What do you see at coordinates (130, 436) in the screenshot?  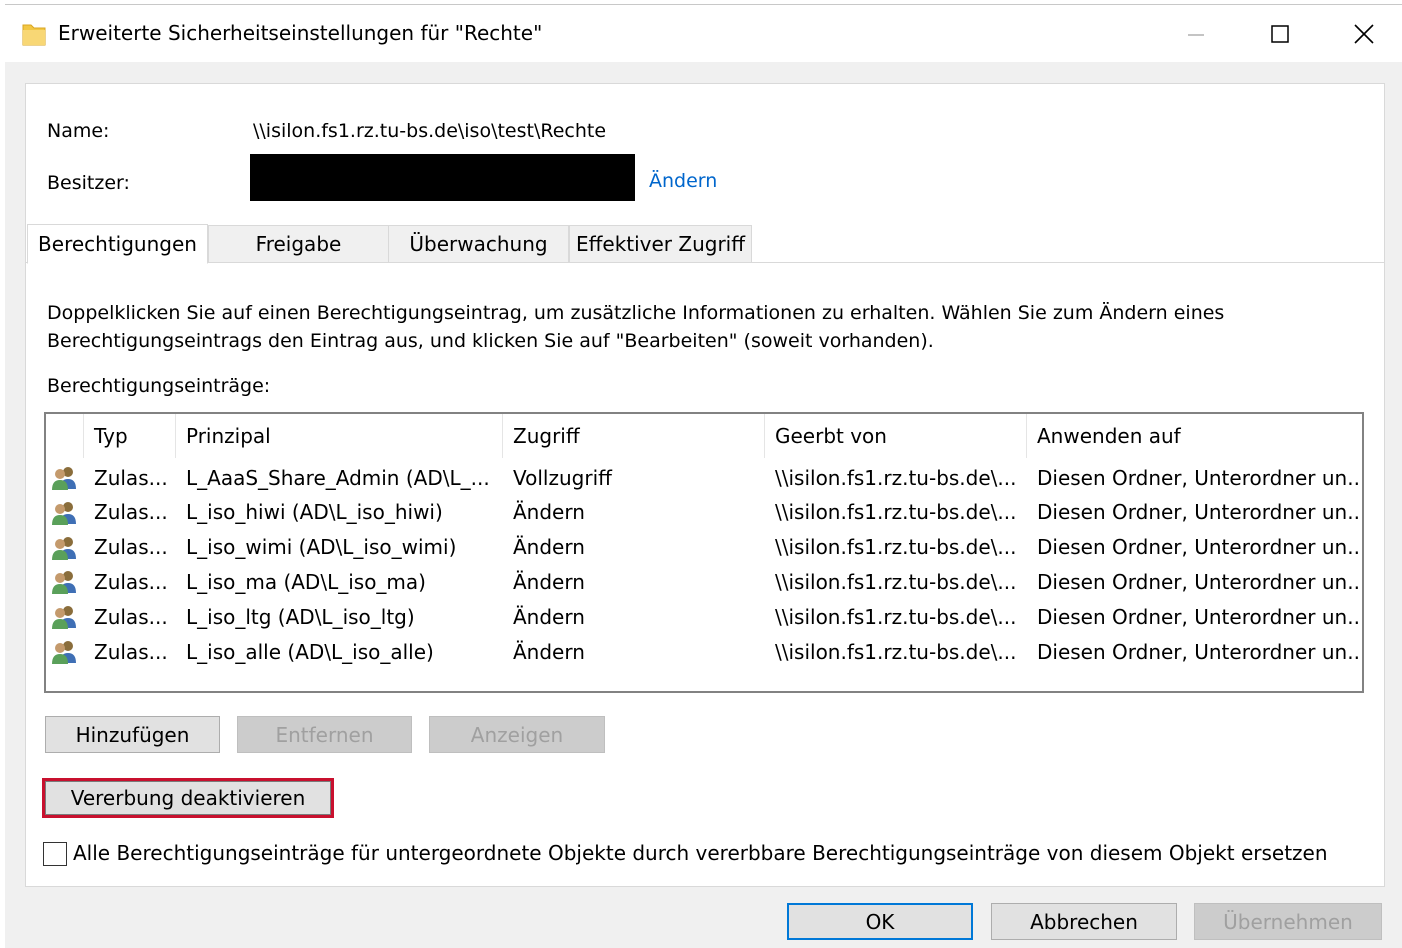 I see `column-header-typ: Typ` at bounding box center [130, 436].